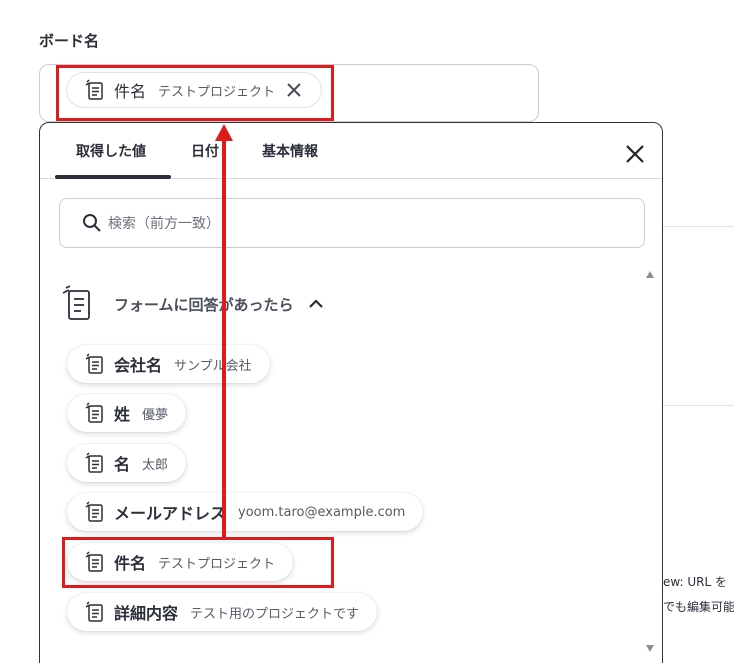 The image size is (734, 663). I want to click on chip-name: 会社名, so click(138, 365).